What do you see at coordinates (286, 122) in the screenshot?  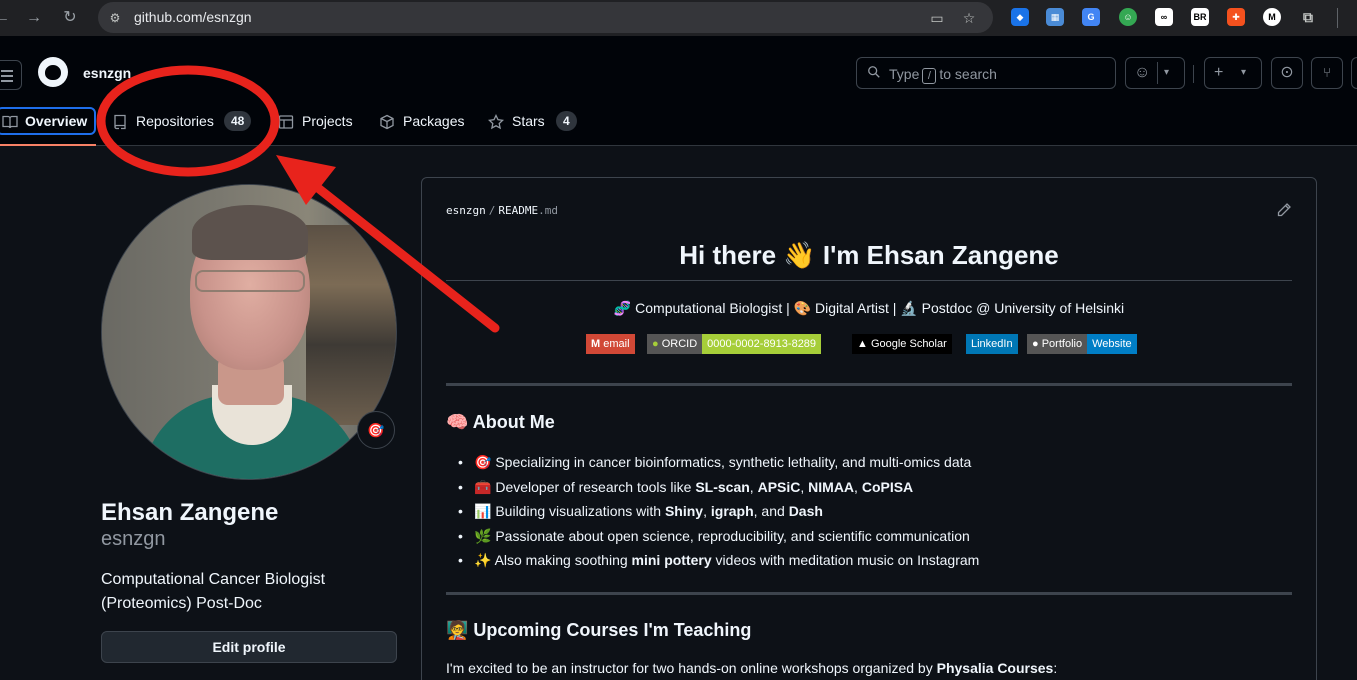 I see `table-icon` at bounding box center [286, 122].